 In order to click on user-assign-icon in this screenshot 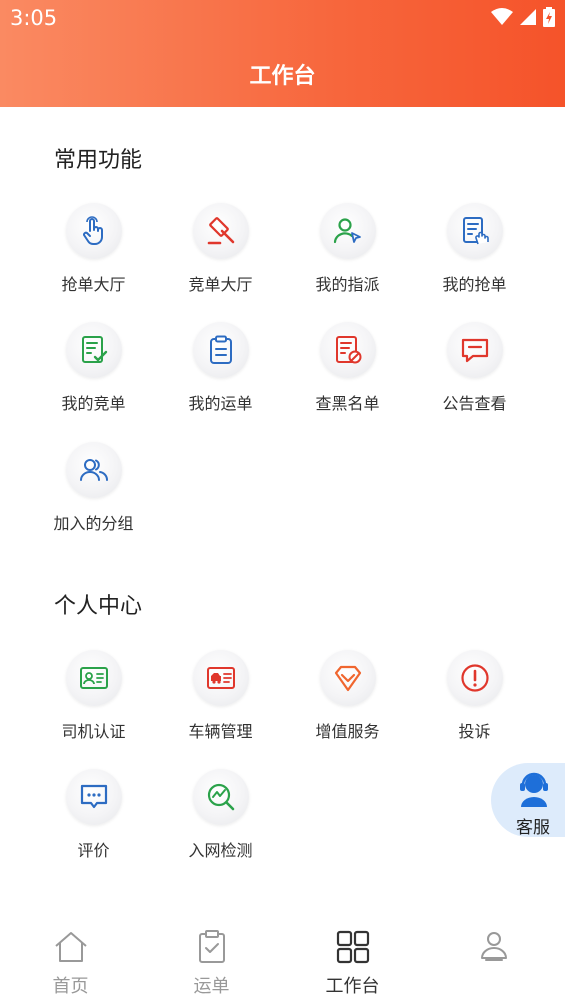, I will do `click(347, 231)`.